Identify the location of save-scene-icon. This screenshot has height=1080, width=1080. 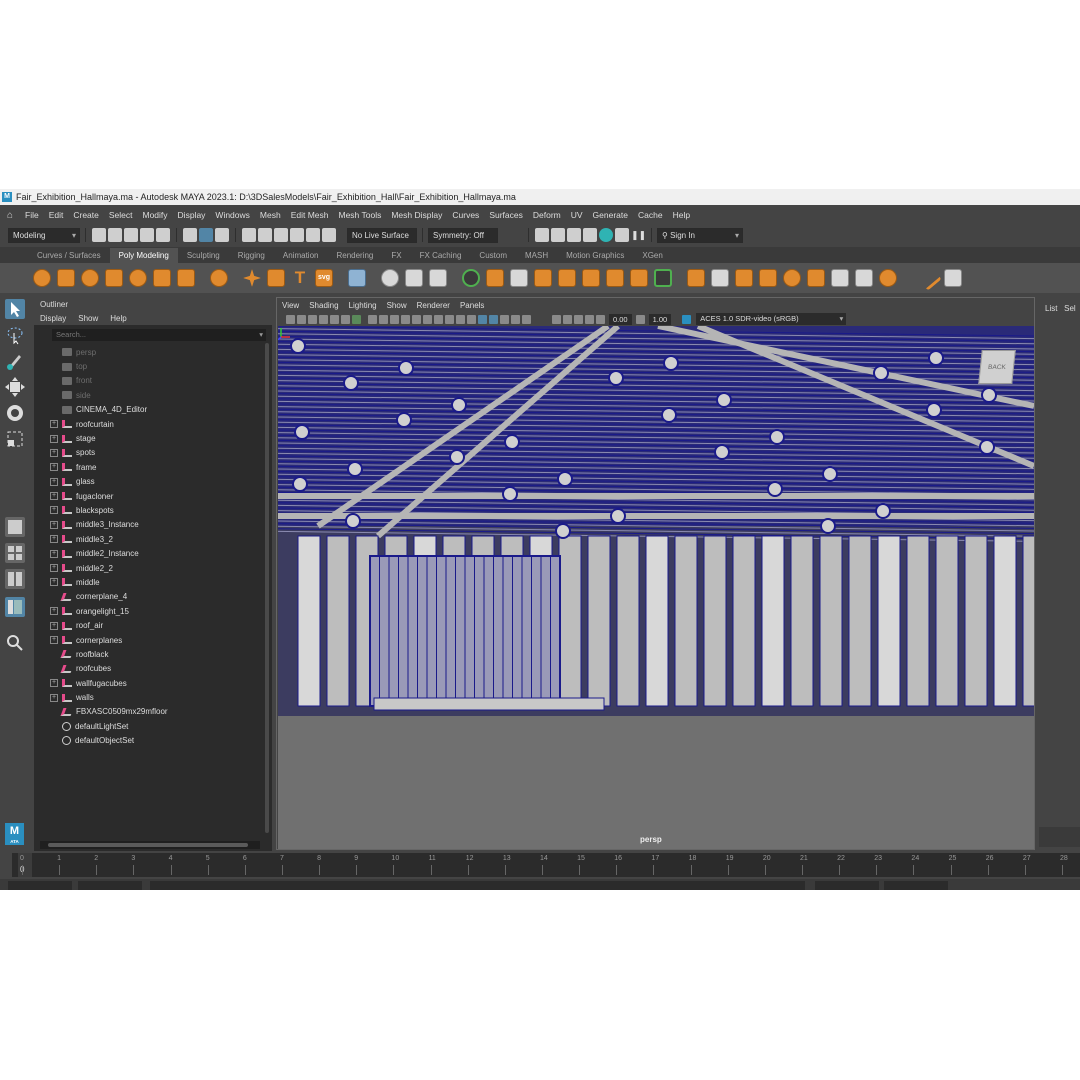
(131, 235).